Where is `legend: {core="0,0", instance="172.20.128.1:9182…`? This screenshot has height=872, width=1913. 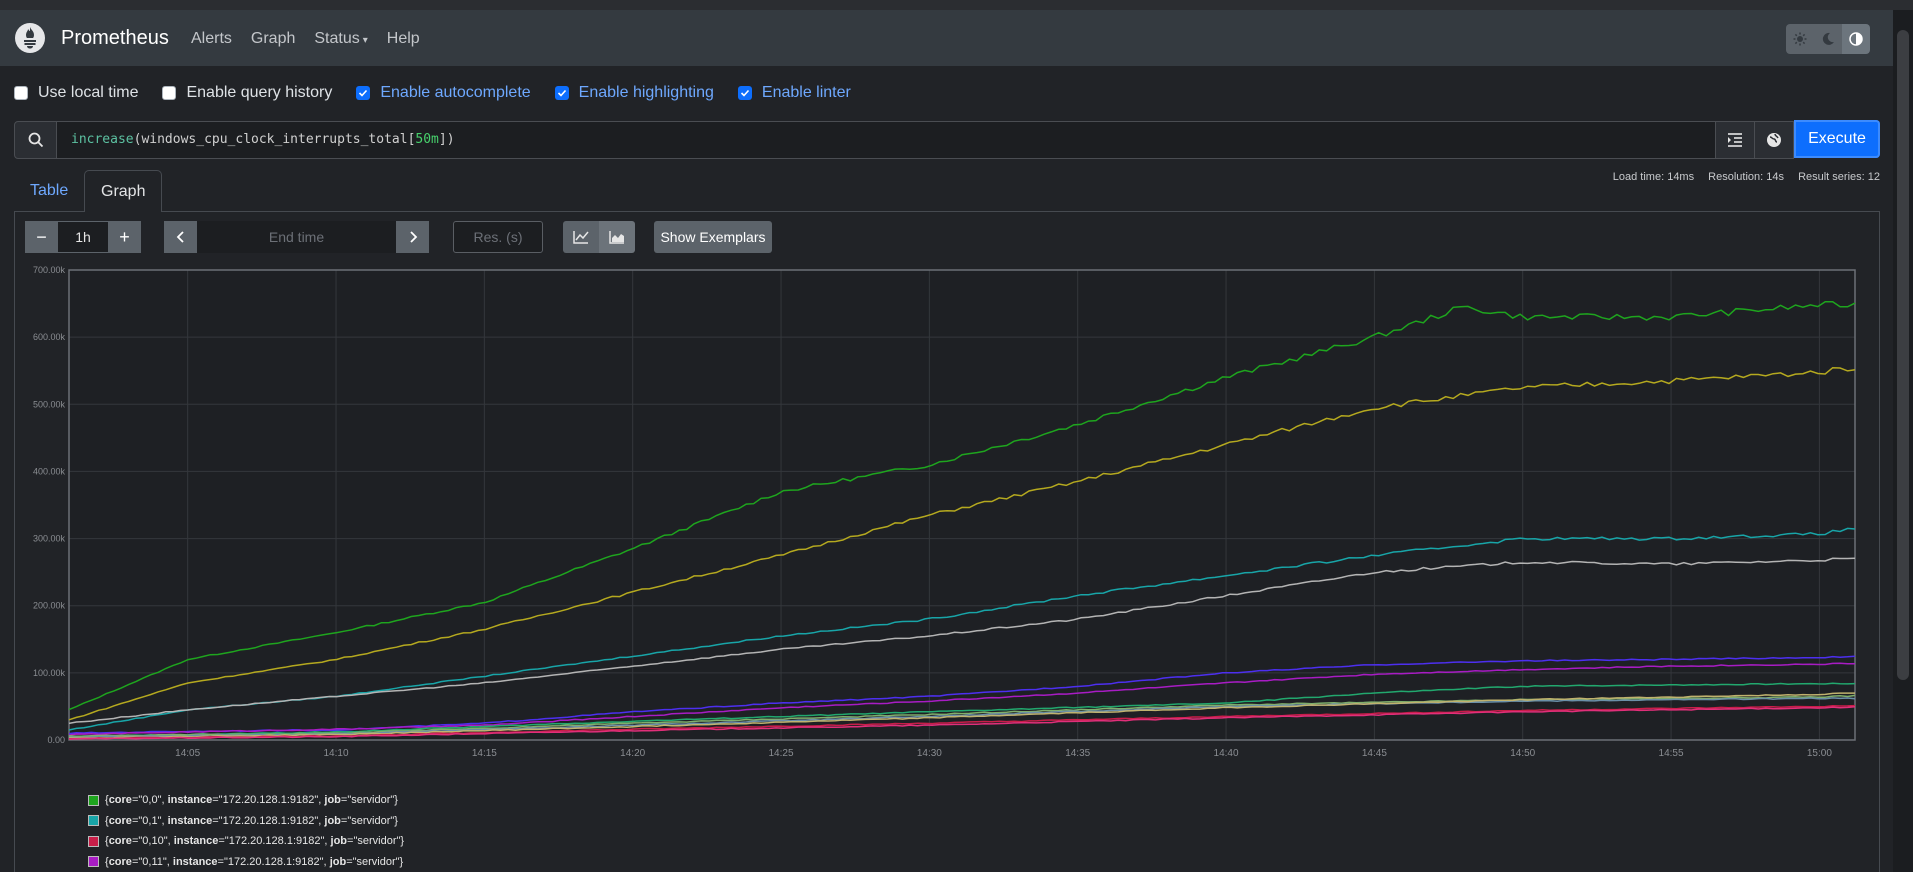 legend: {core="0,0", instance="172.20.128.1:9182… is located at coordinates (246, 831).